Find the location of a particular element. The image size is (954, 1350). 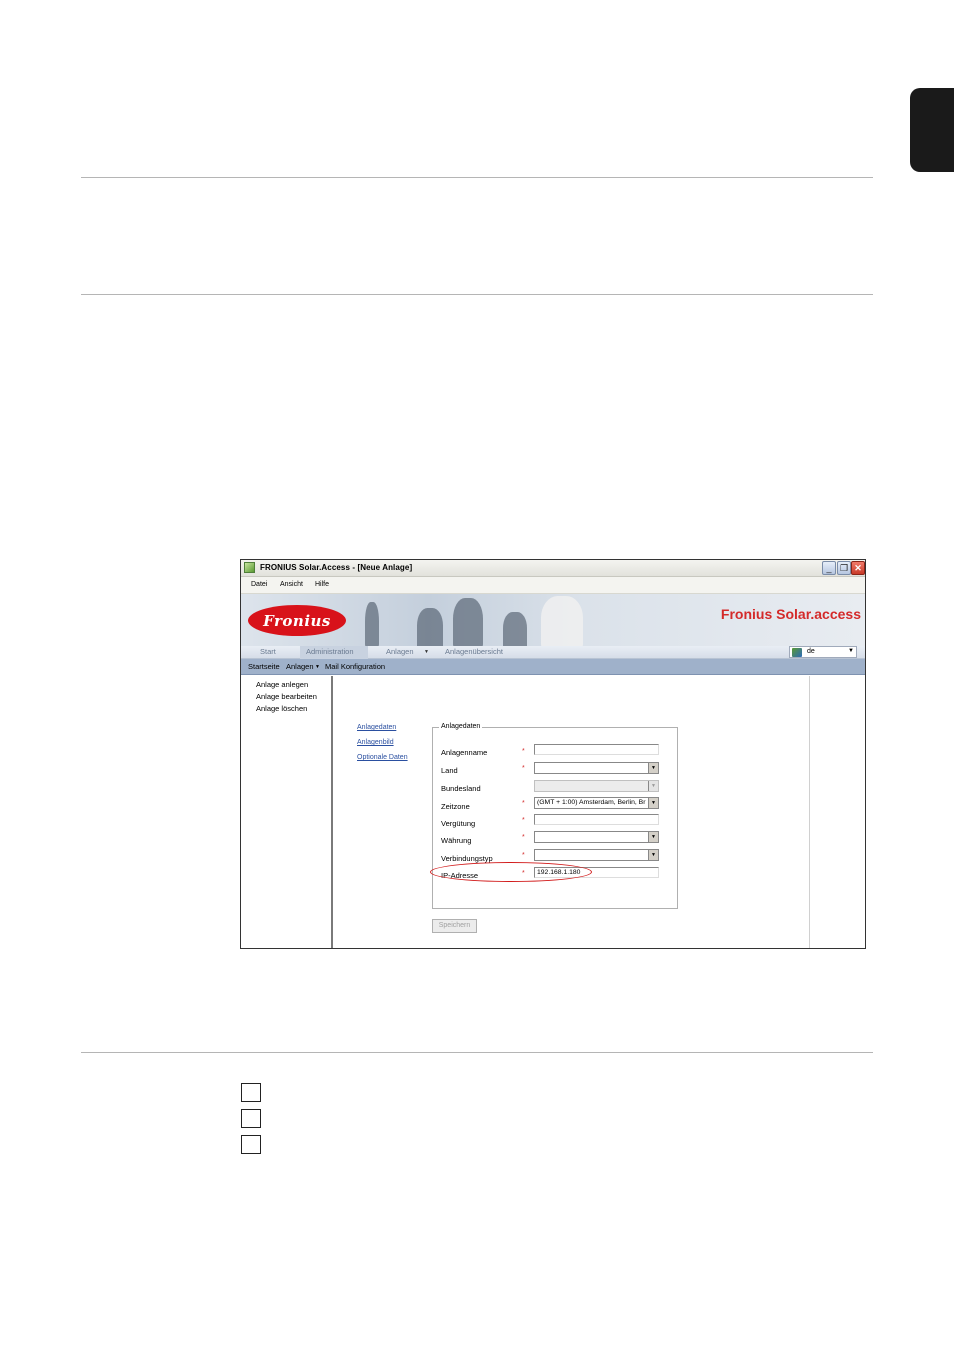

close-button: ✕ is located at coordinates (858, 568).